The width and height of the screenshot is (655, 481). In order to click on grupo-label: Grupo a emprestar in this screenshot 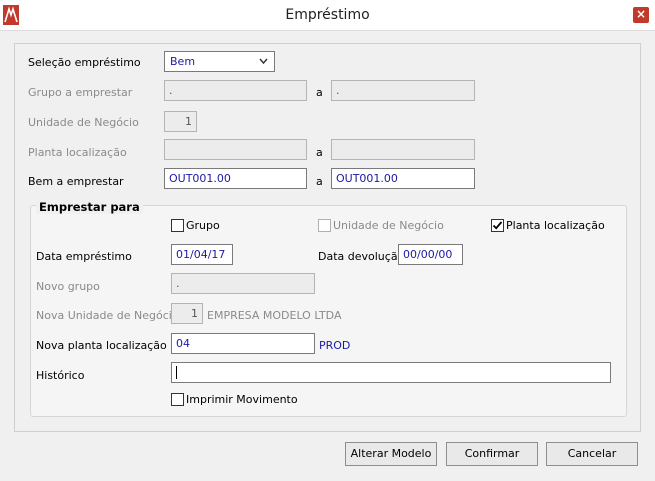, I will do `click(80, 92)`.